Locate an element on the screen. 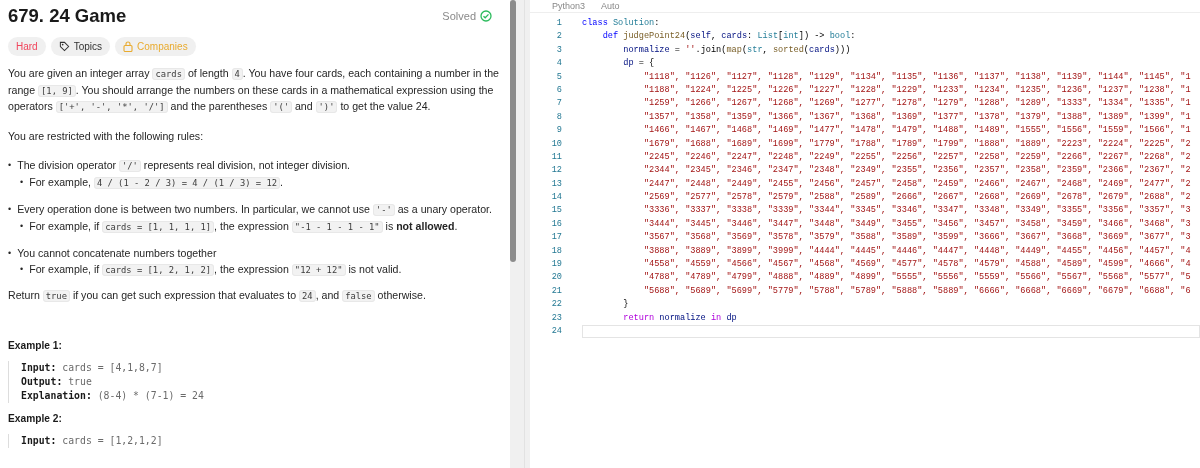 This screenshot has height=468, width=1200. line-number: 24 is located at coordinates (556, 331).